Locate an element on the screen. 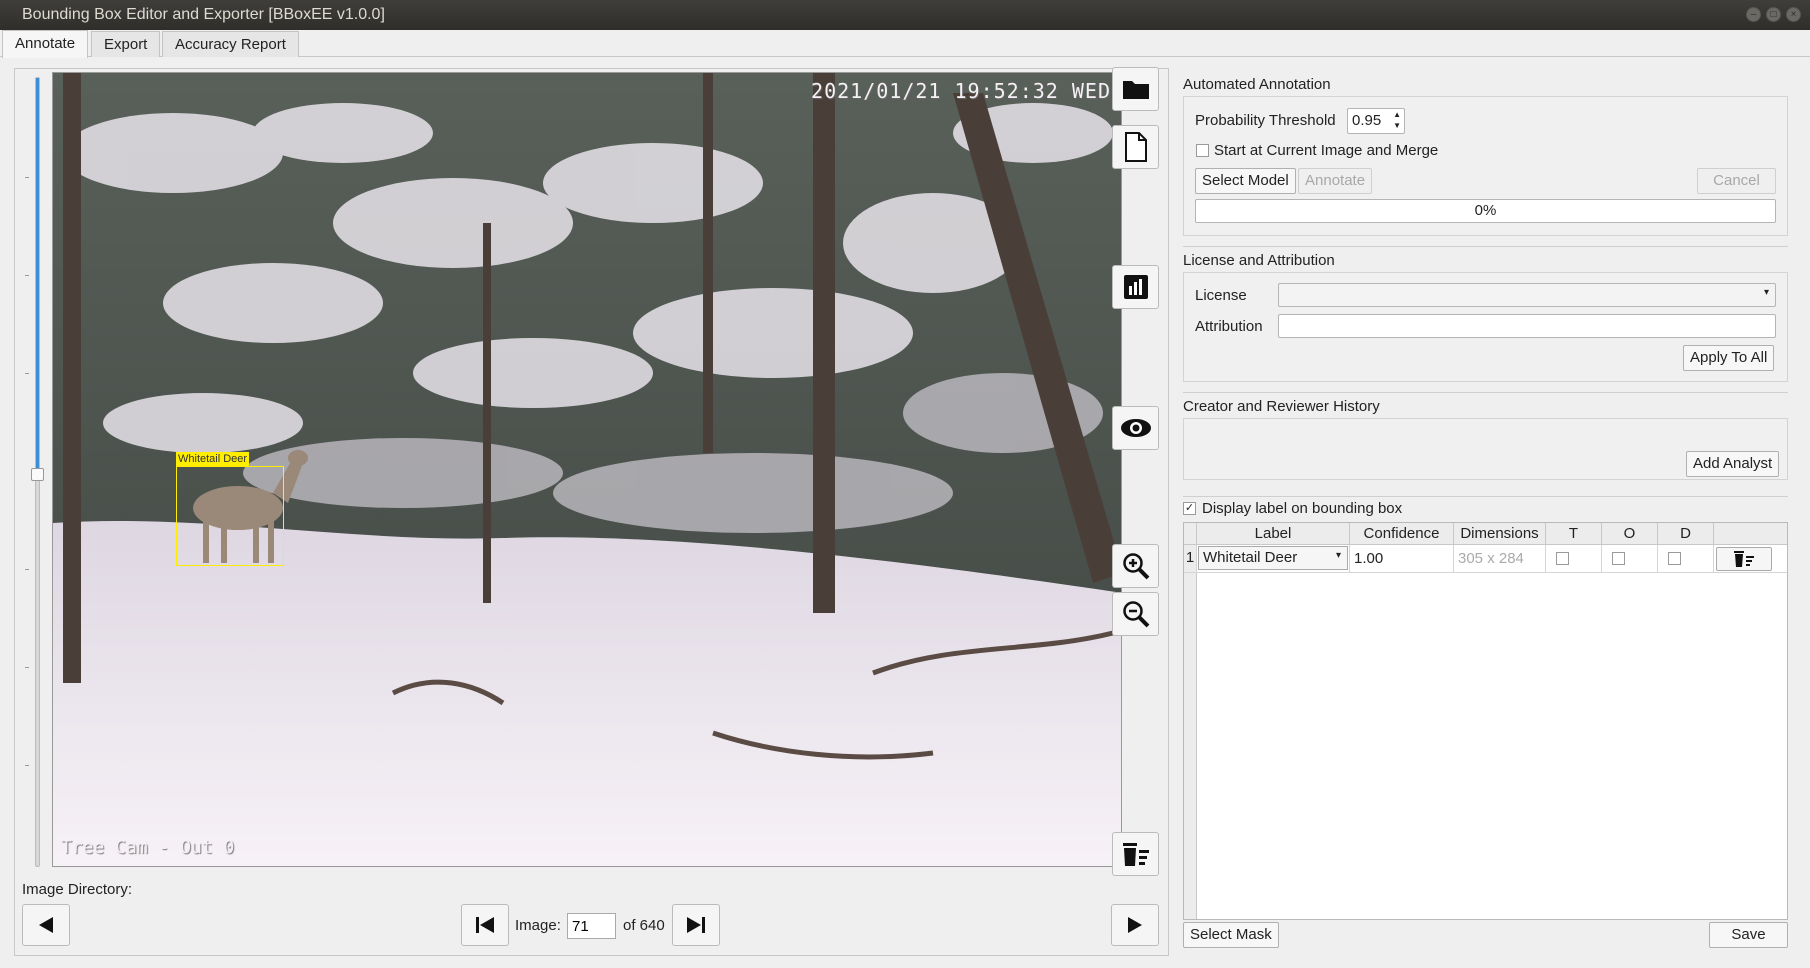  open-folder-button is located at coordinates (1135, 89).